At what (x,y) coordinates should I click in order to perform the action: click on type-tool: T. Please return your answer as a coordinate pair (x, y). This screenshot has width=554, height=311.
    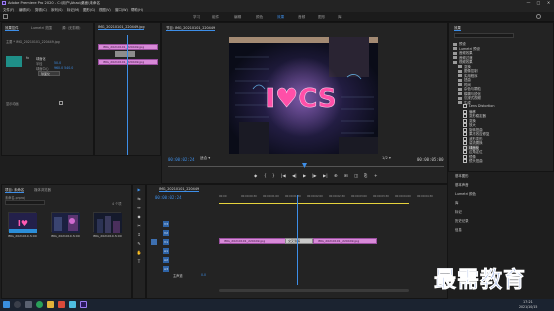
    Looking at the image, I should click on (139, 262).